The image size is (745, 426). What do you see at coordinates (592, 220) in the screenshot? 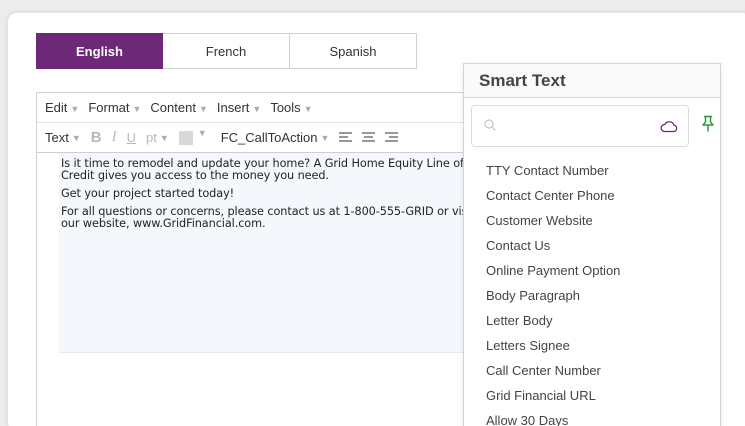
I see `list-item: Customer Website` at bounding box center [592, 220].